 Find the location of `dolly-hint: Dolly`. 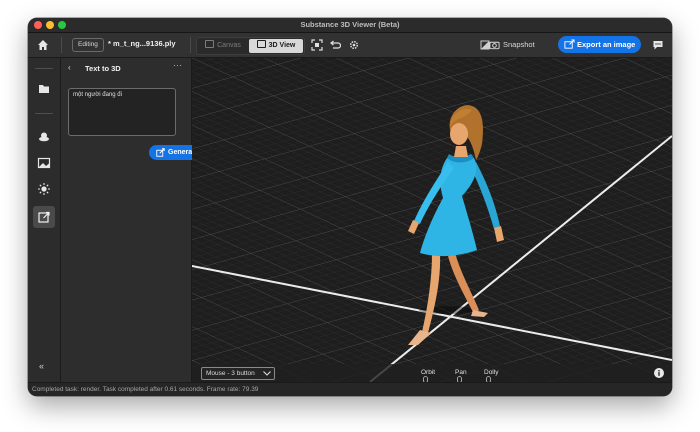

dolly-hint: Dolly is located at coordinates (491, 375).